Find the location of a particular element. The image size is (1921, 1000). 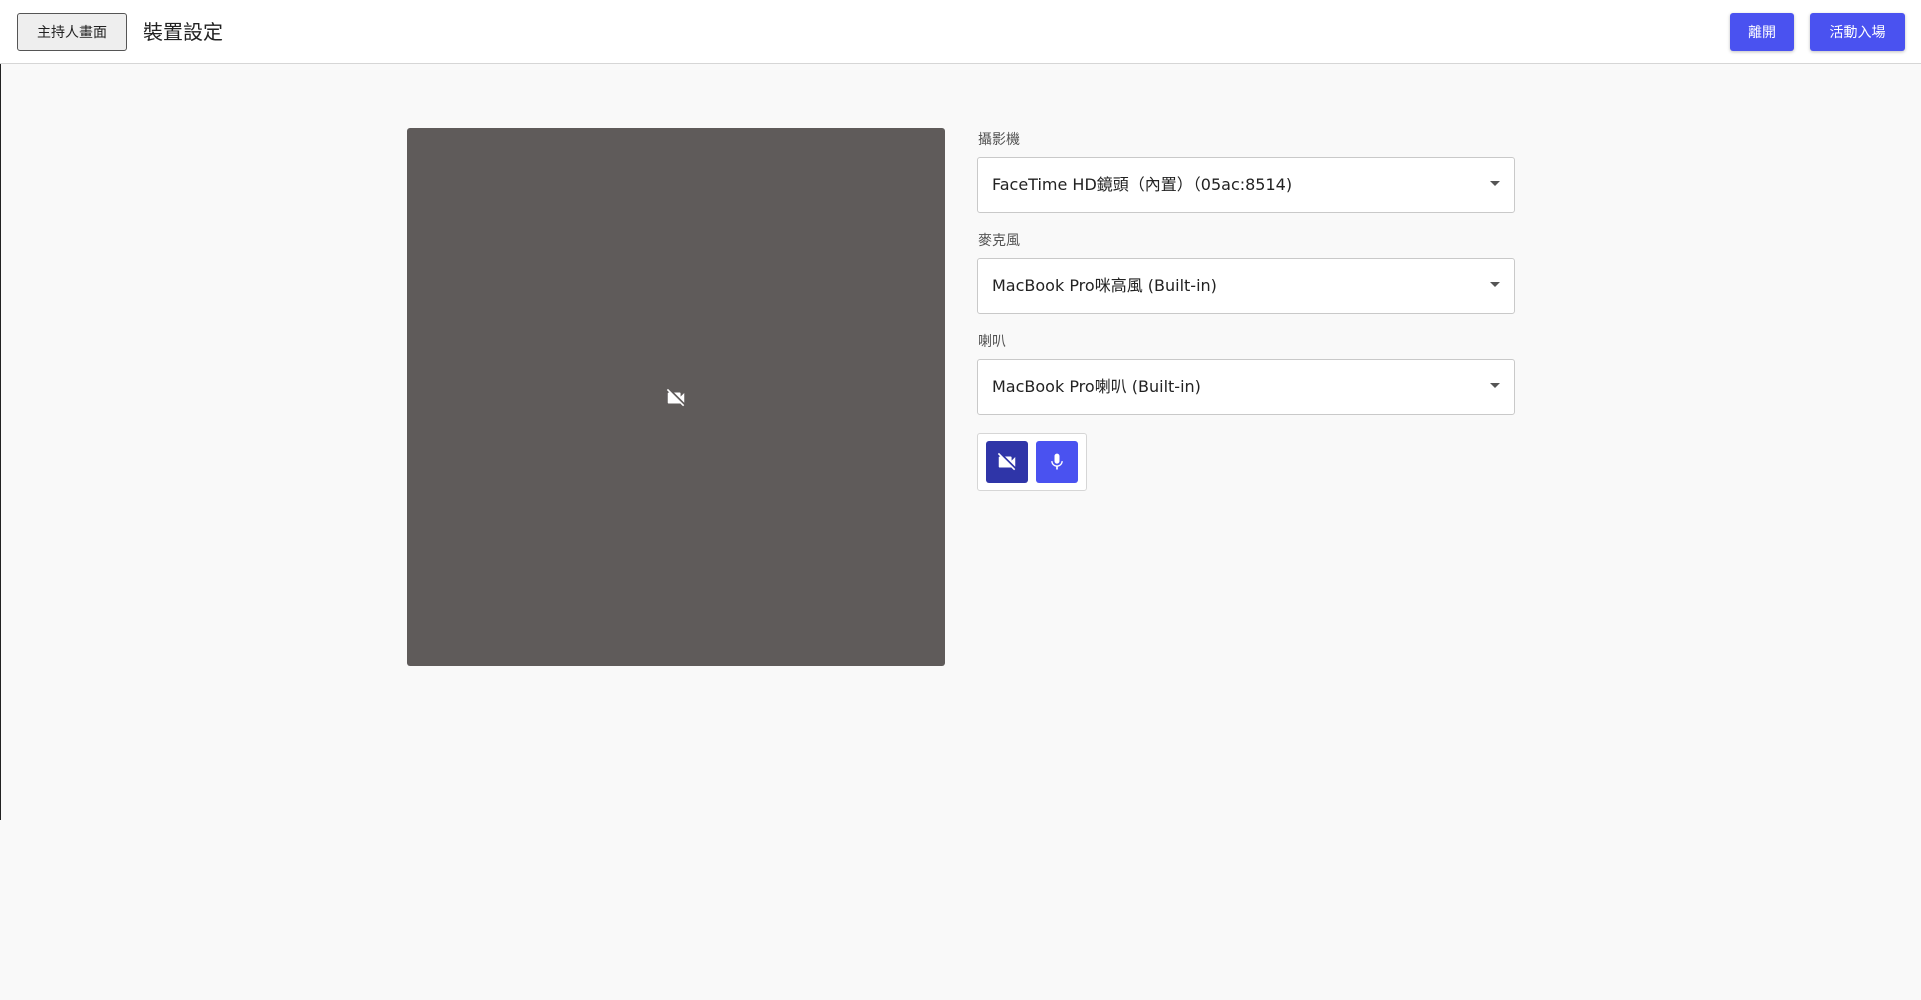

microphone-select: MacBook Pro咪高風 (Built-in) is located at coordinates (1246, 286).